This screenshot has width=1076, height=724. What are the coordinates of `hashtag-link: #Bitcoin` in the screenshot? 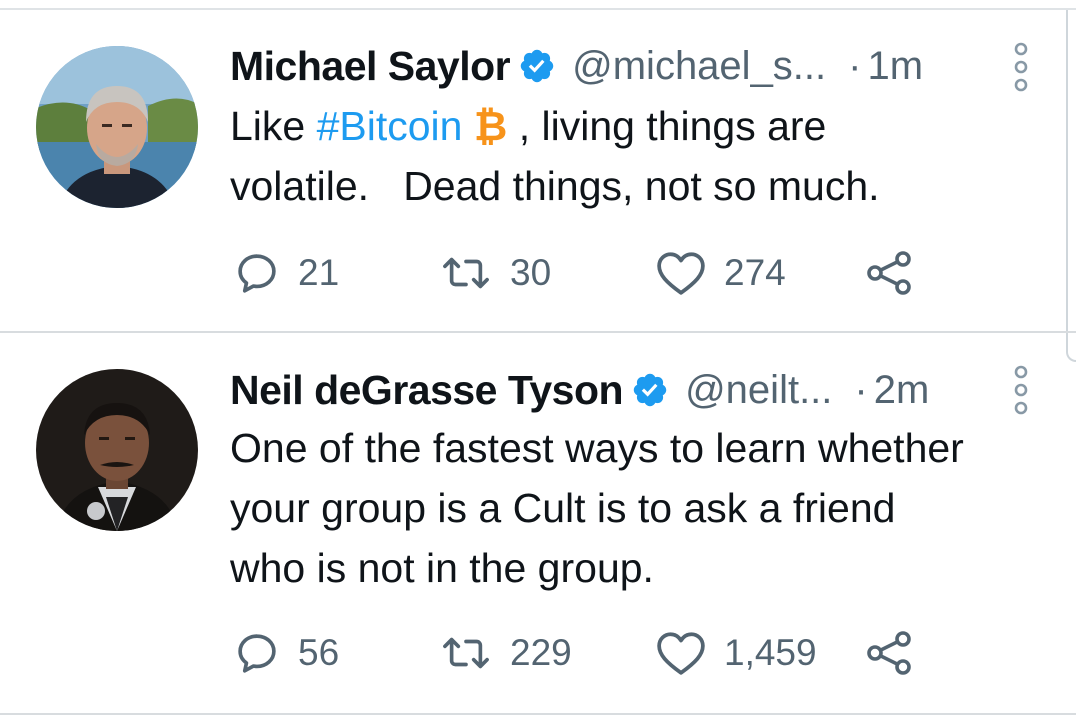 It's located at (390, 126).